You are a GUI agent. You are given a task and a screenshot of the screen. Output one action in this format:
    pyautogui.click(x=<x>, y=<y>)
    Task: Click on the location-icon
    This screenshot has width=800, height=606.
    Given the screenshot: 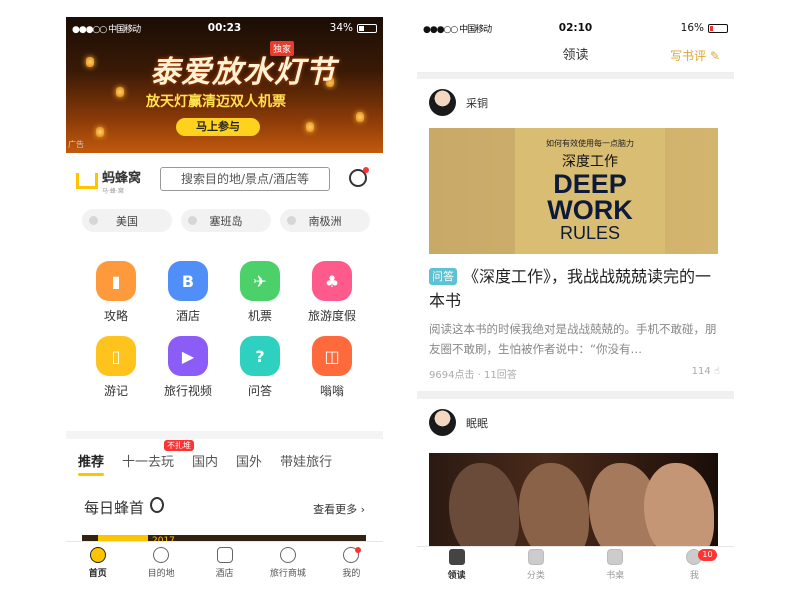 What is the action you would take?
    pyautogui.click(x=161, y=554)
    